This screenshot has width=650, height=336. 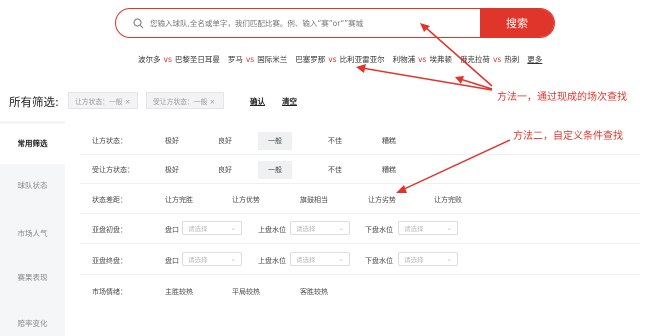 I want to click on annotation-method2: 方法二，自定义条件查找, so click(x=568, y=136).